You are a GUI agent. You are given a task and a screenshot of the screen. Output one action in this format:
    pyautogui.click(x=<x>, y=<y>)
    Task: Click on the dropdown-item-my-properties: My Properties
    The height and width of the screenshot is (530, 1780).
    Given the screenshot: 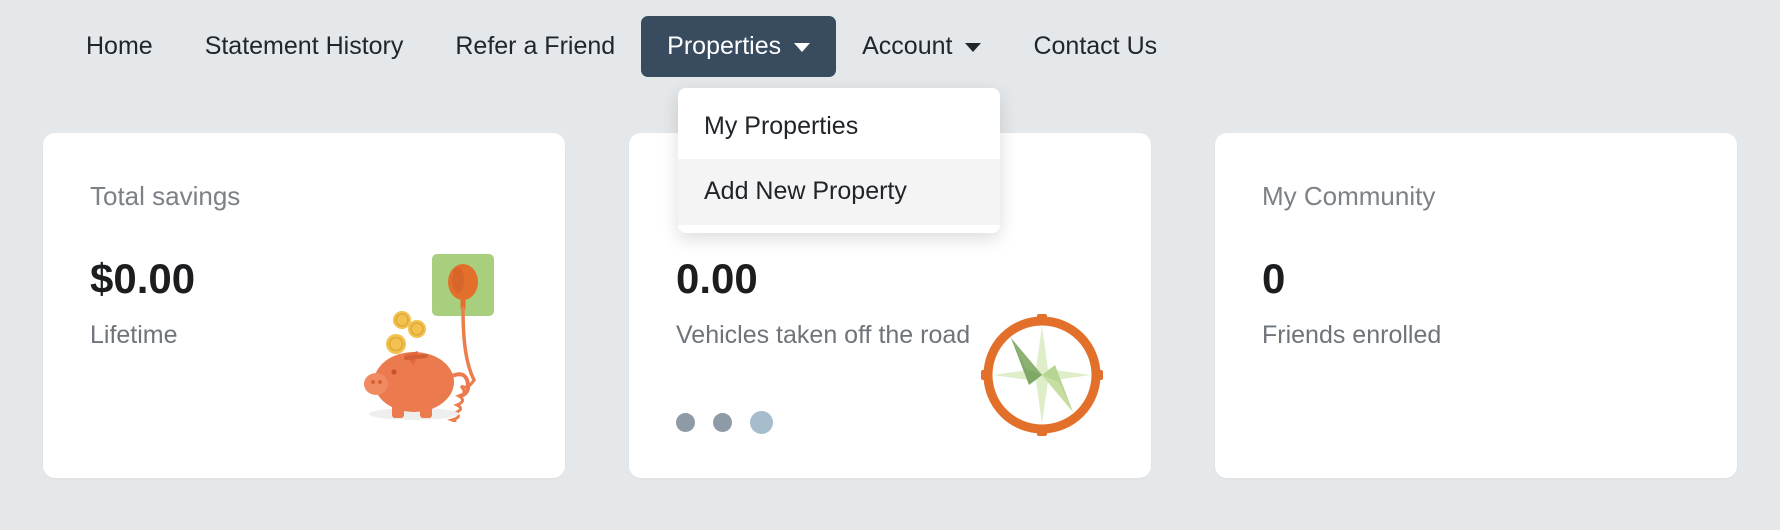 What is the action you would take?
    pyautogui.click(x=839, y=126)
    